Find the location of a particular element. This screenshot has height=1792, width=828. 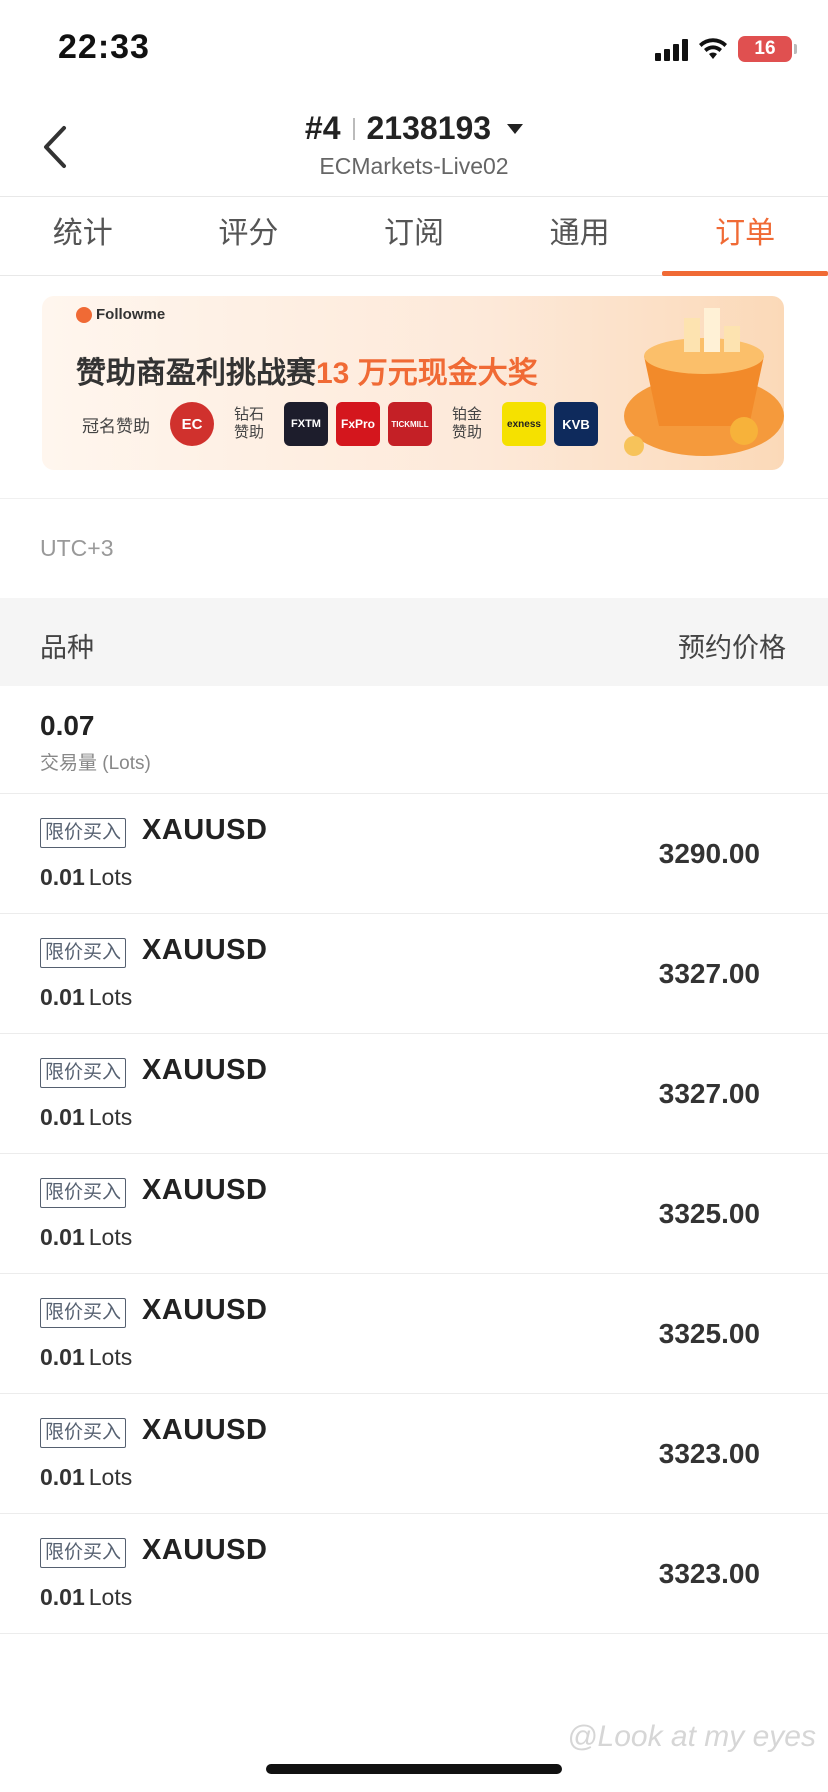

cellular-signal-icon is located at coordinates (671, 49).